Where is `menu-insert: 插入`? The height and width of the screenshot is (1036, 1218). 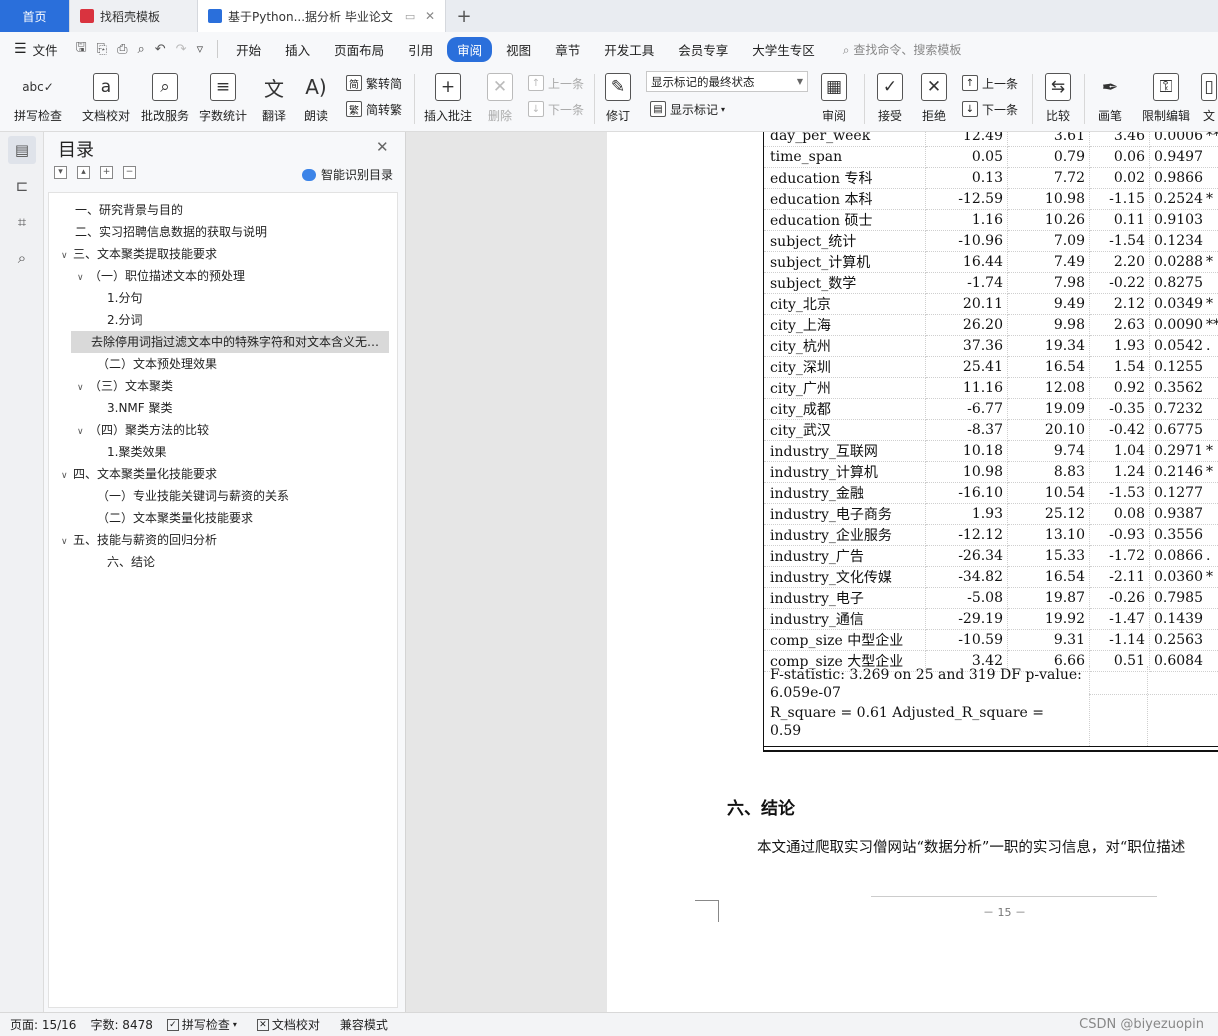 menu-insert: 插入 is located at coordinates (297, 49).